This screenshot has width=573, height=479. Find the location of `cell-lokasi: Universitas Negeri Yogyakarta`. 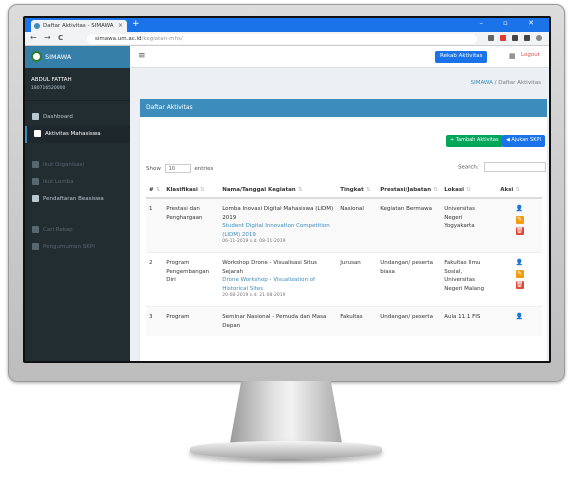

cell-lokasi: Universitas Negeri Yogyakarta is located at coordinates (469, 225).